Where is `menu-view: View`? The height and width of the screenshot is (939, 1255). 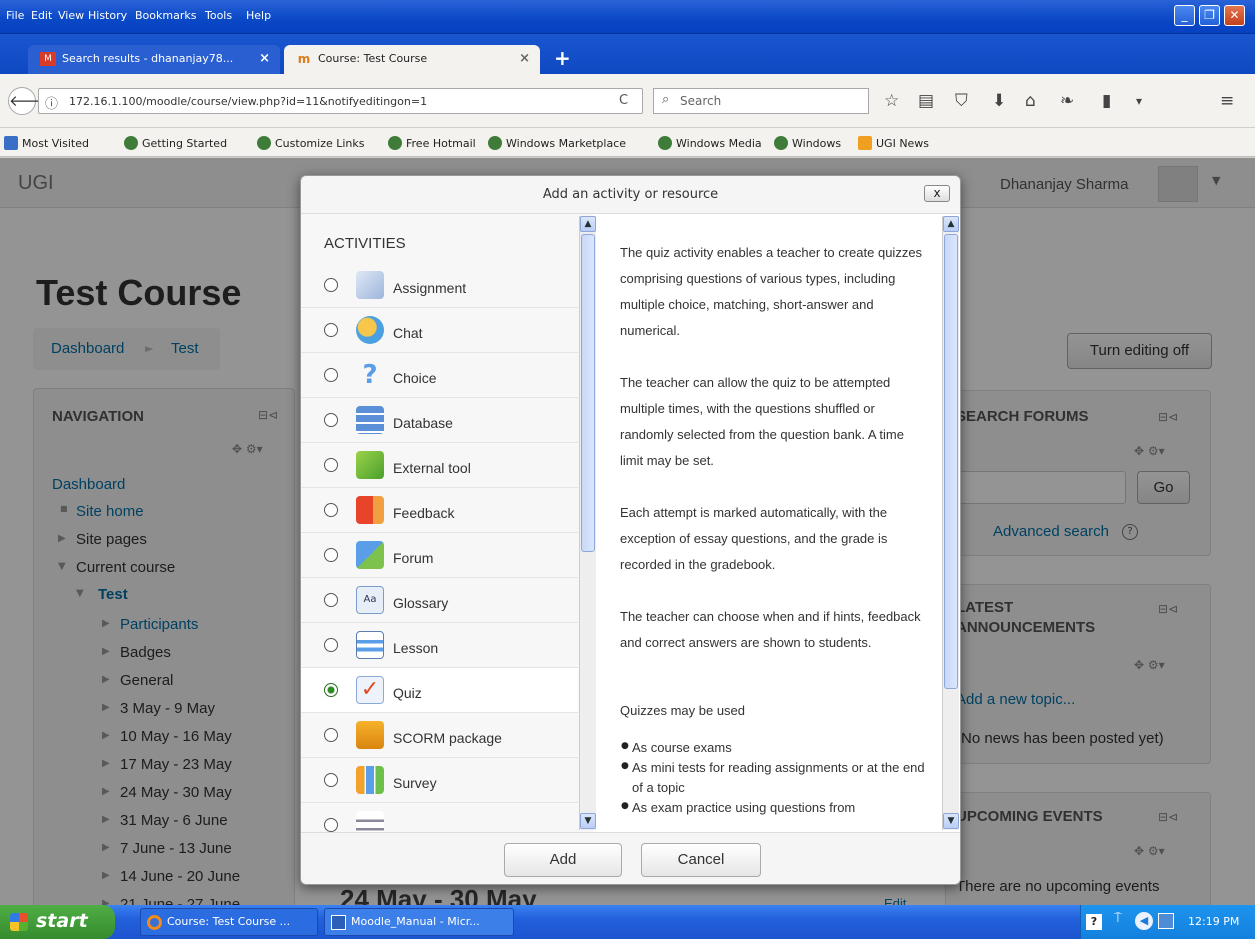
menu-view: View is located at coordinates (71, 15).